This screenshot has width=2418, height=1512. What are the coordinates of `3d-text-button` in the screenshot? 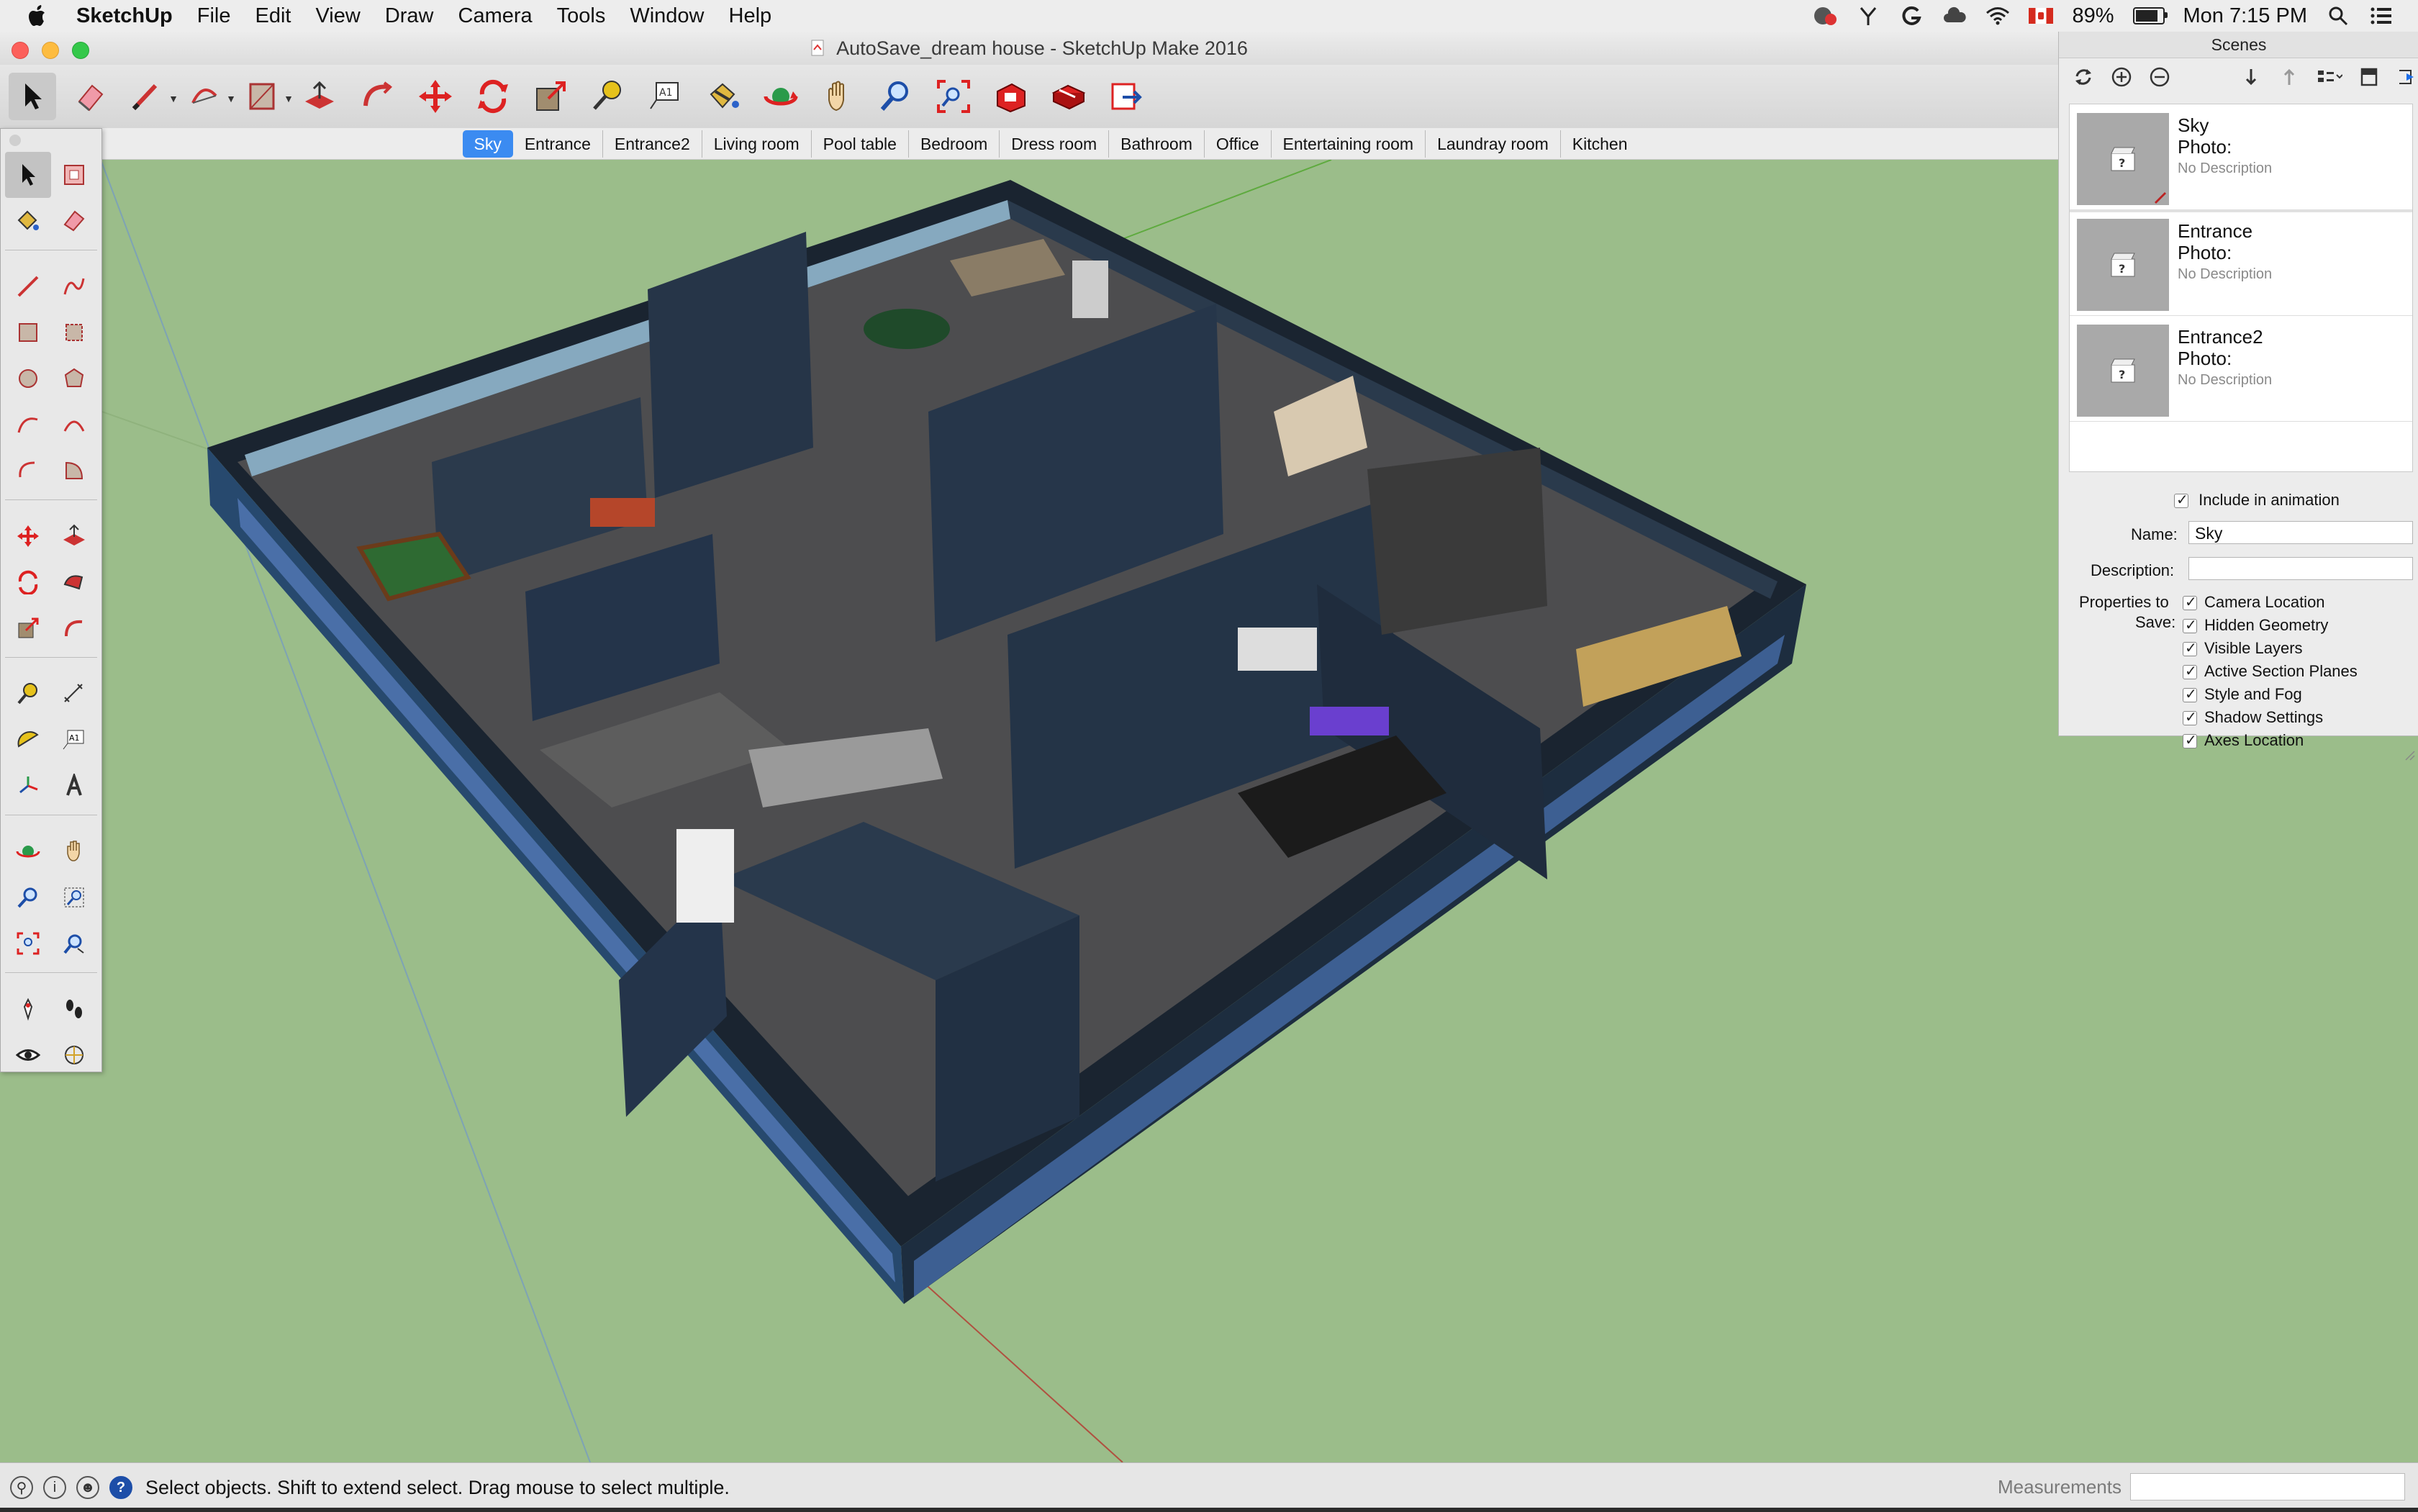 It's located at (74, 786).